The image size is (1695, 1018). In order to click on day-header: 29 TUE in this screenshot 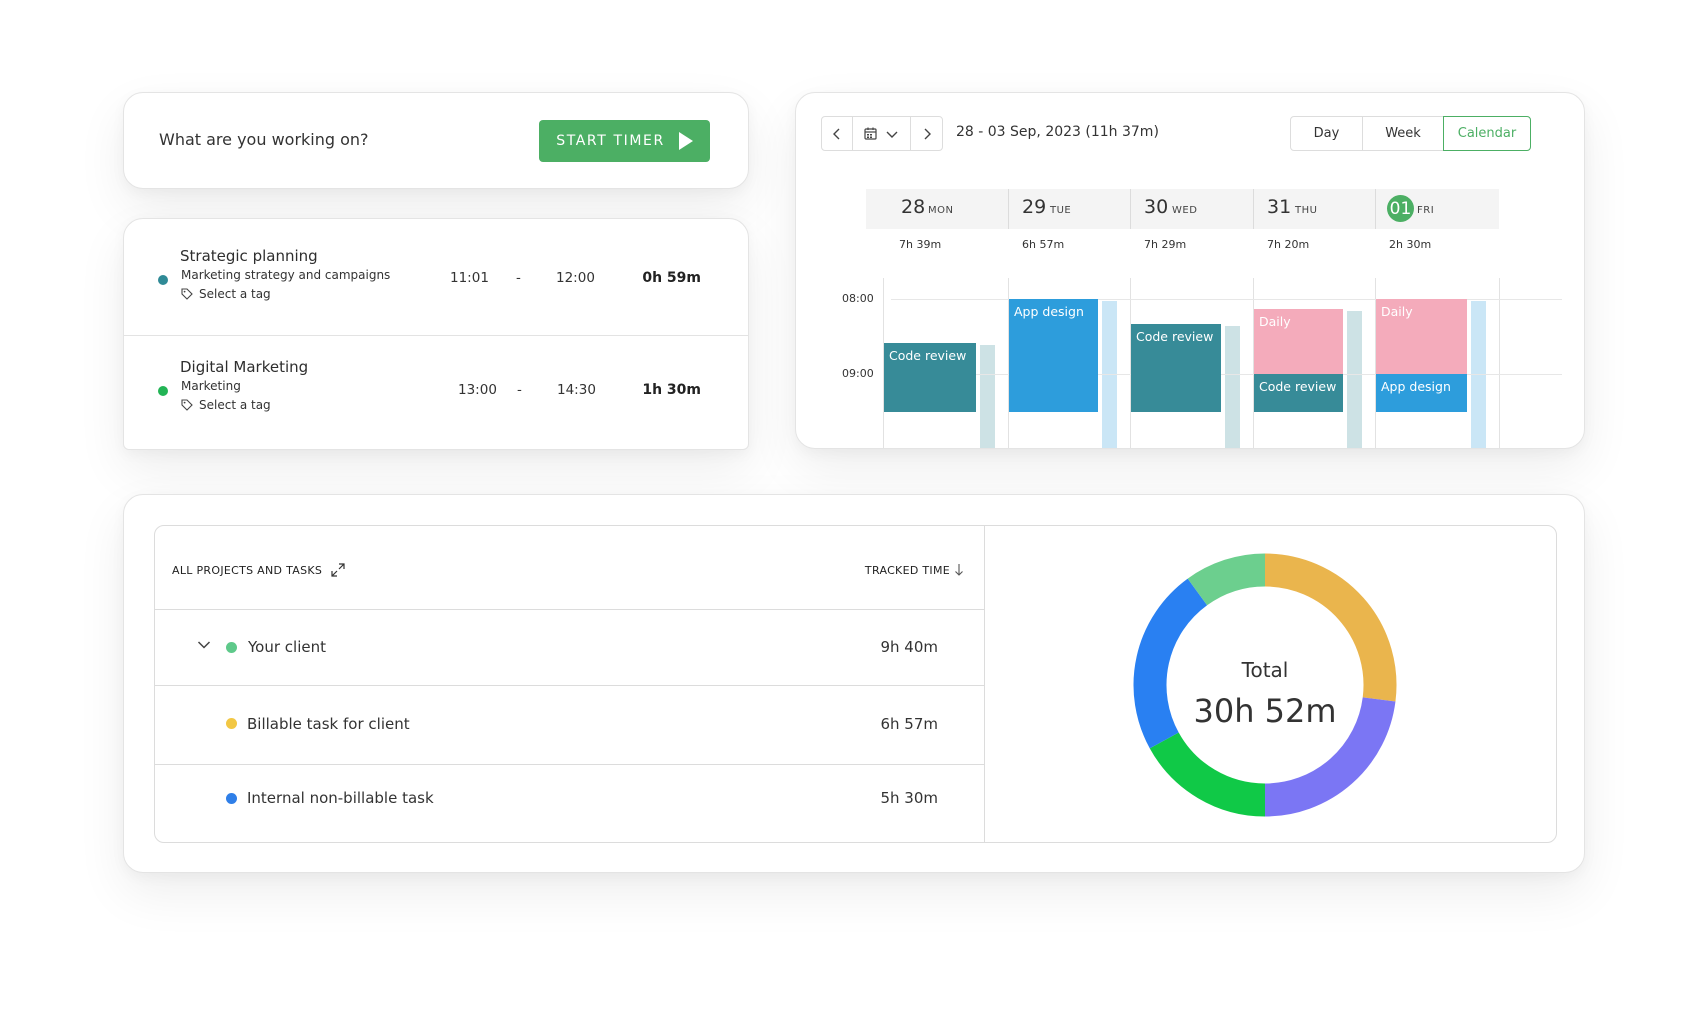, I will do `click(1069, 209)`.